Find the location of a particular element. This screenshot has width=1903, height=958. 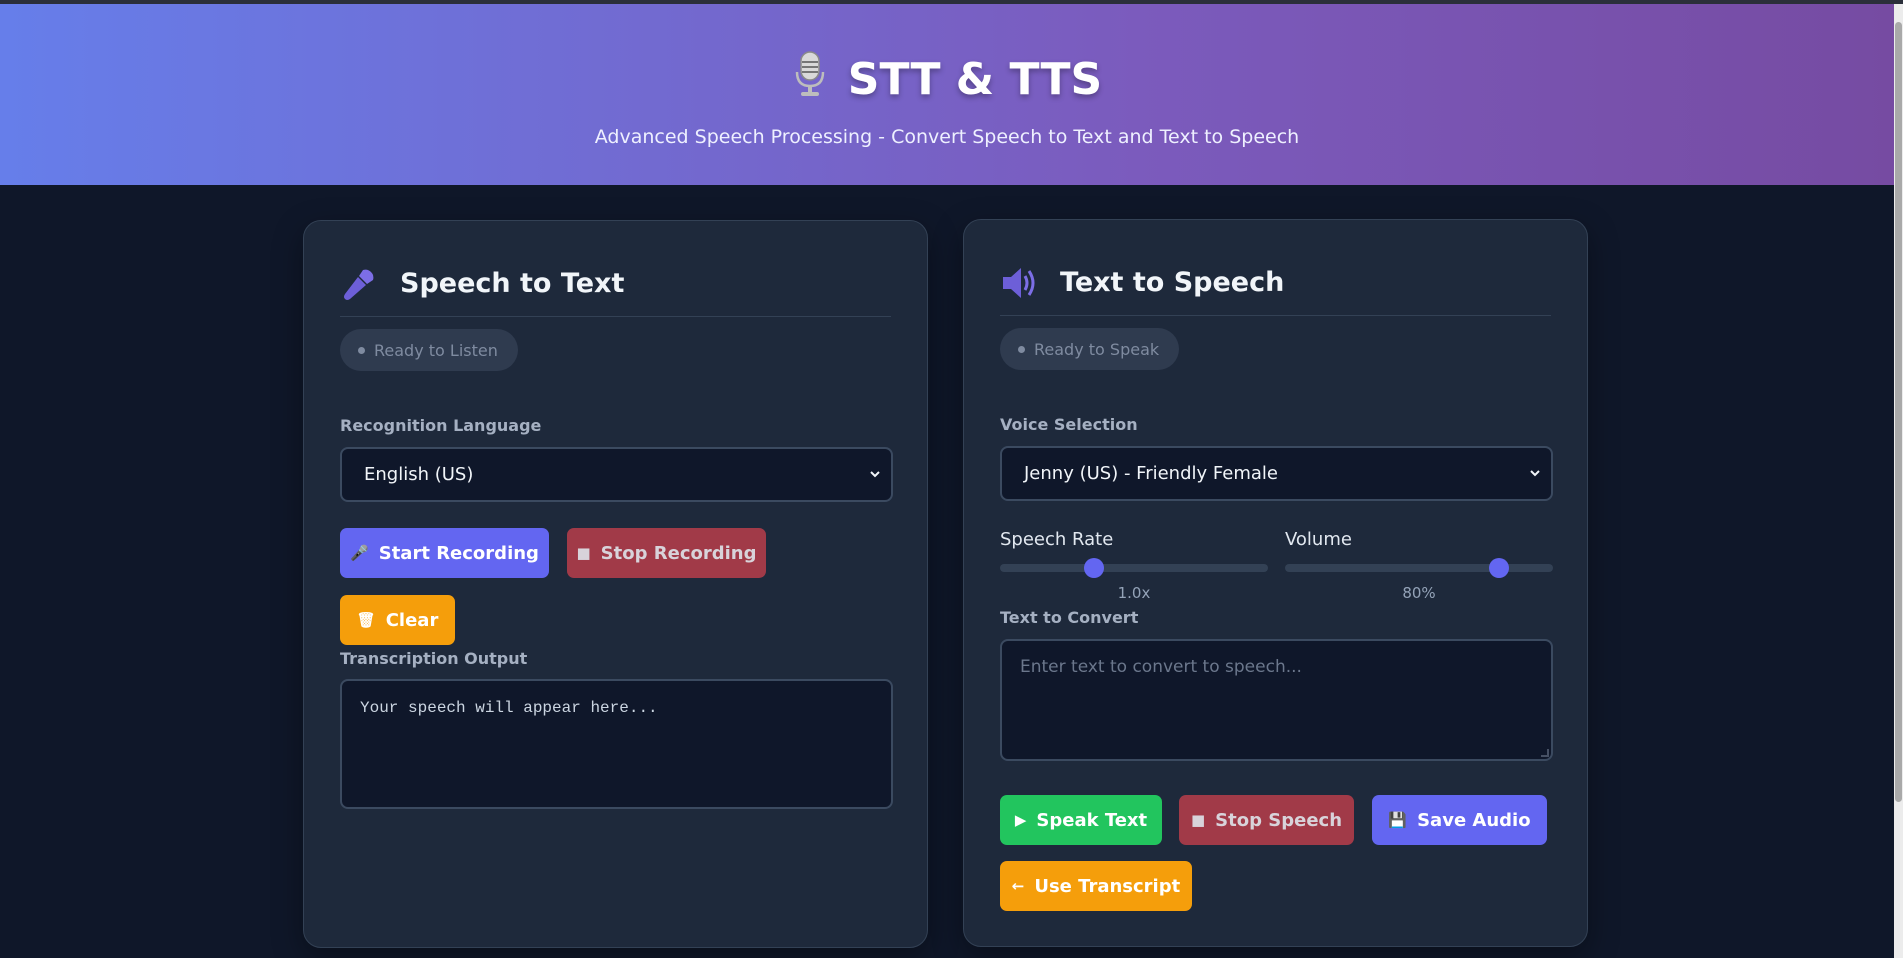

volume-thumb is located at coordinates (1499, 568).